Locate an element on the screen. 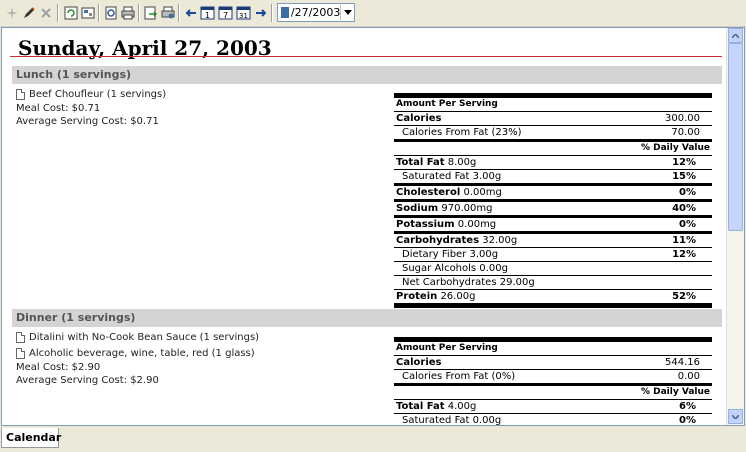 This screenshot has width=746, height=452. cholesterol-value: 0.00mg is located at coordinates (482, 192).